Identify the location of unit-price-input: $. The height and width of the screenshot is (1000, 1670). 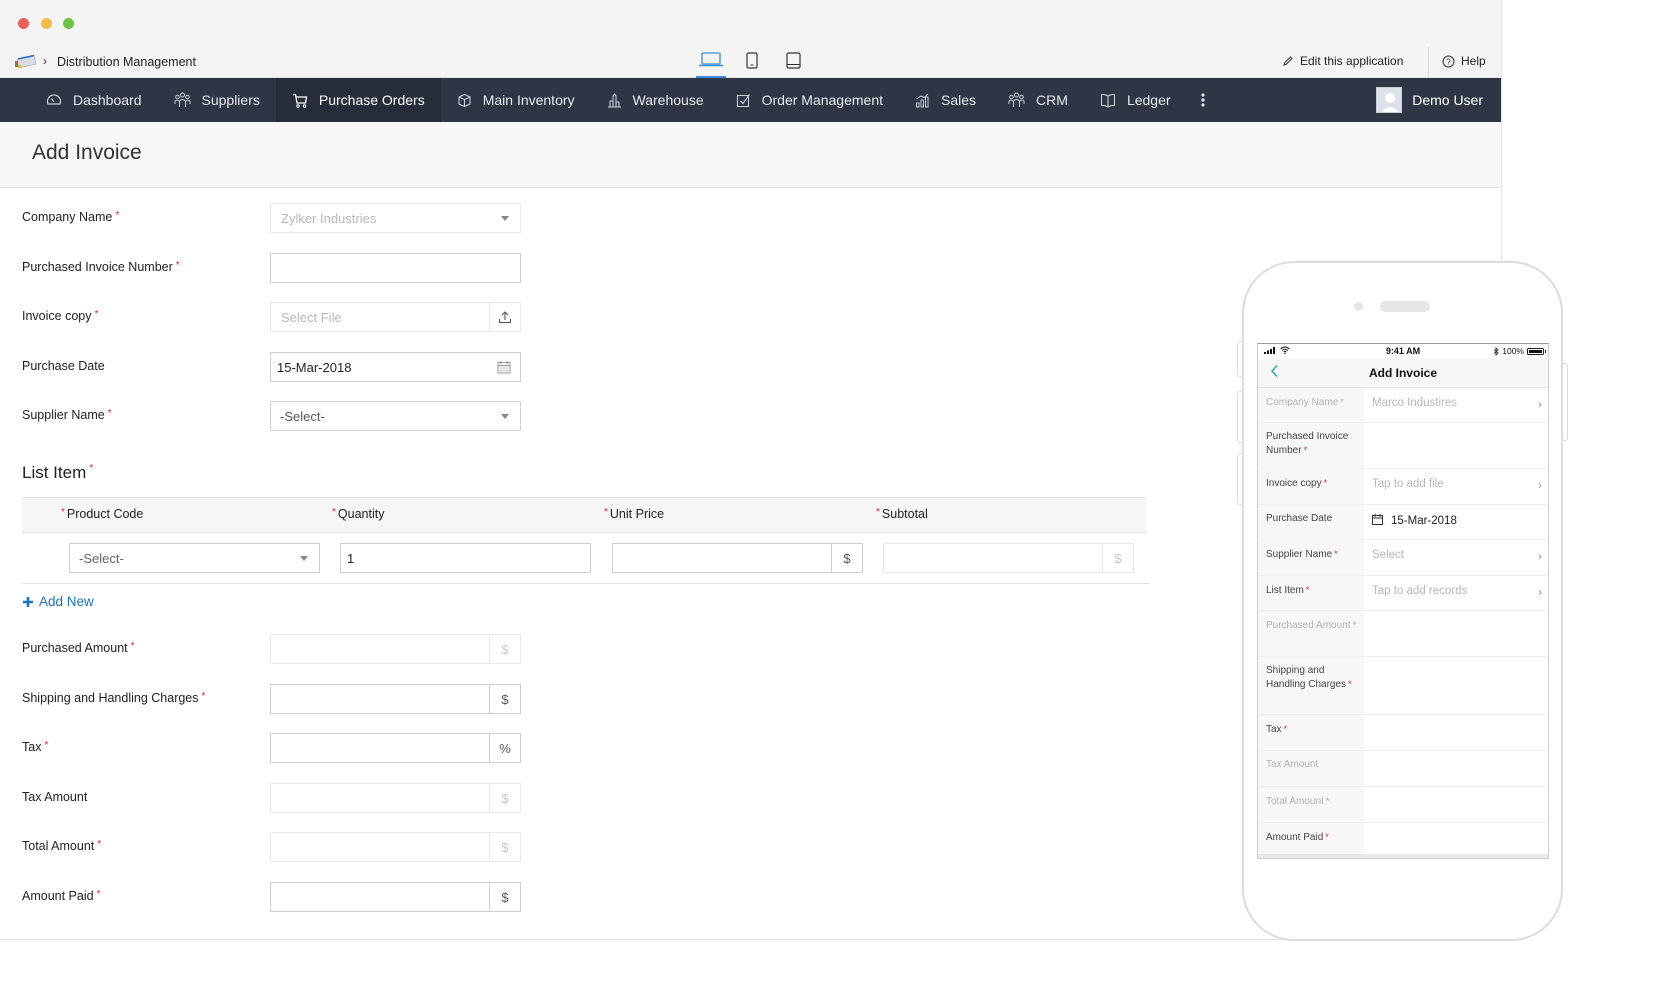
(737, 558).